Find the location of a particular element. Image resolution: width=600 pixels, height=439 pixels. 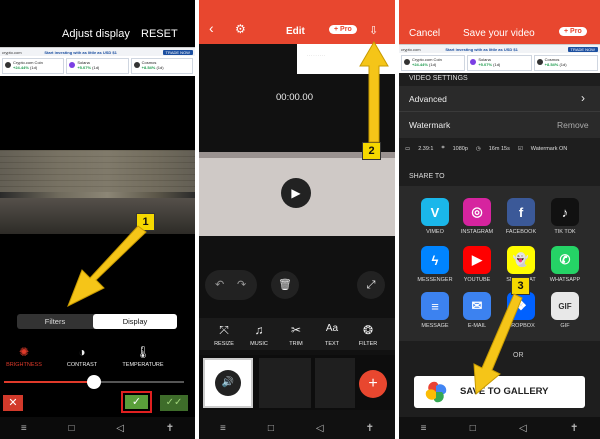

sun-icon: ✺ is located at coordinates (24, 352).